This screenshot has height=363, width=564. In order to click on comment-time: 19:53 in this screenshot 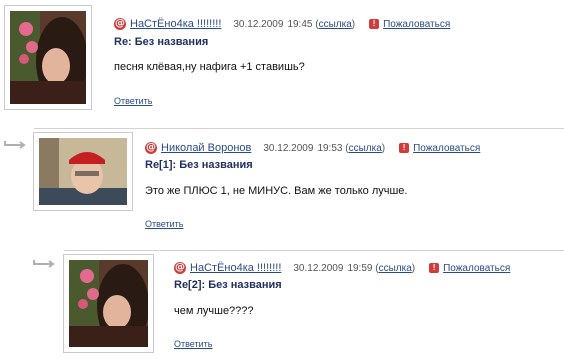, I will do `click(330, 148)`.